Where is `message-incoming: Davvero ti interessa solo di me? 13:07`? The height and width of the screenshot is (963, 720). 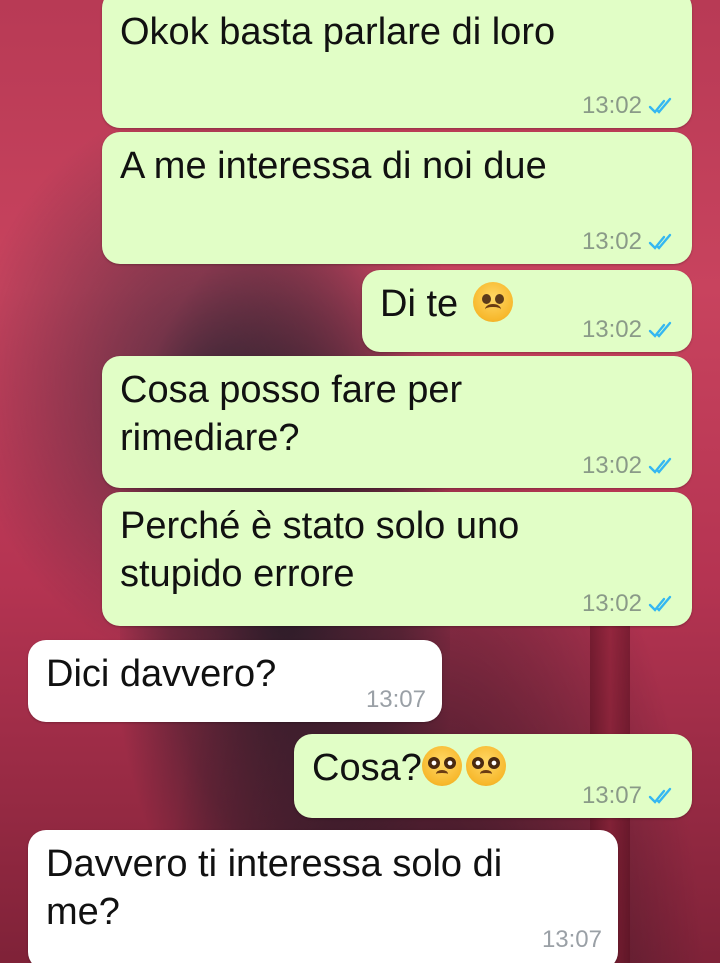 message-incoming: Davvero ti interessa solo di me? 13:07 is located at coordinates (323, 896).